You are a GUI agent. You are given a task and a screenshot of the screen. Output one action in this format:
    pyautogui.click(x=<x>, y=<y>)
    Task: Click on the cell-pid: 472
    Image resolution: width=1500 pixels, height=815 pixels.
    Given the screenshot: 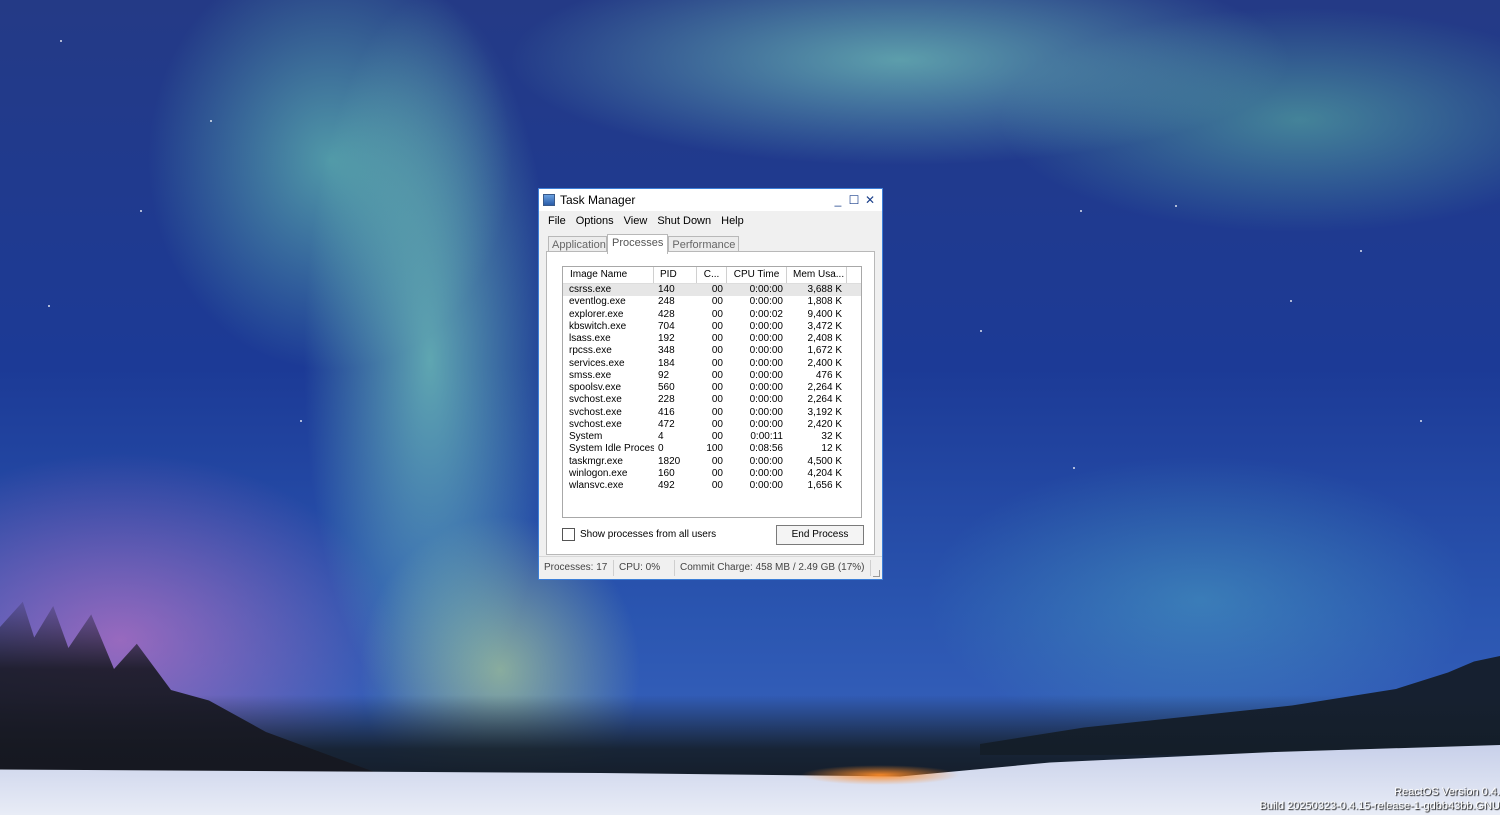 What is the action you would take?
    pyautogui.click(x=666, y=424)
    